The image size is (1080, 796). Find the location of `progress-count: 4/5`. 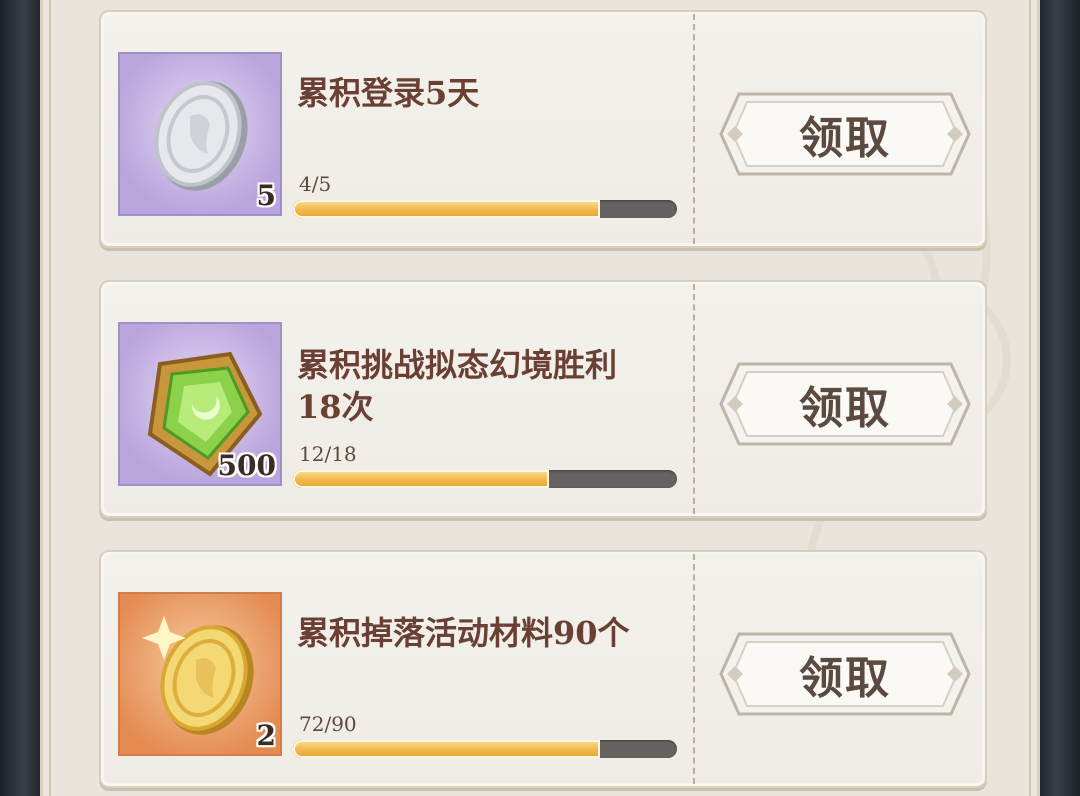

progress-count: 4/5 is located at coordinates (315, 184).